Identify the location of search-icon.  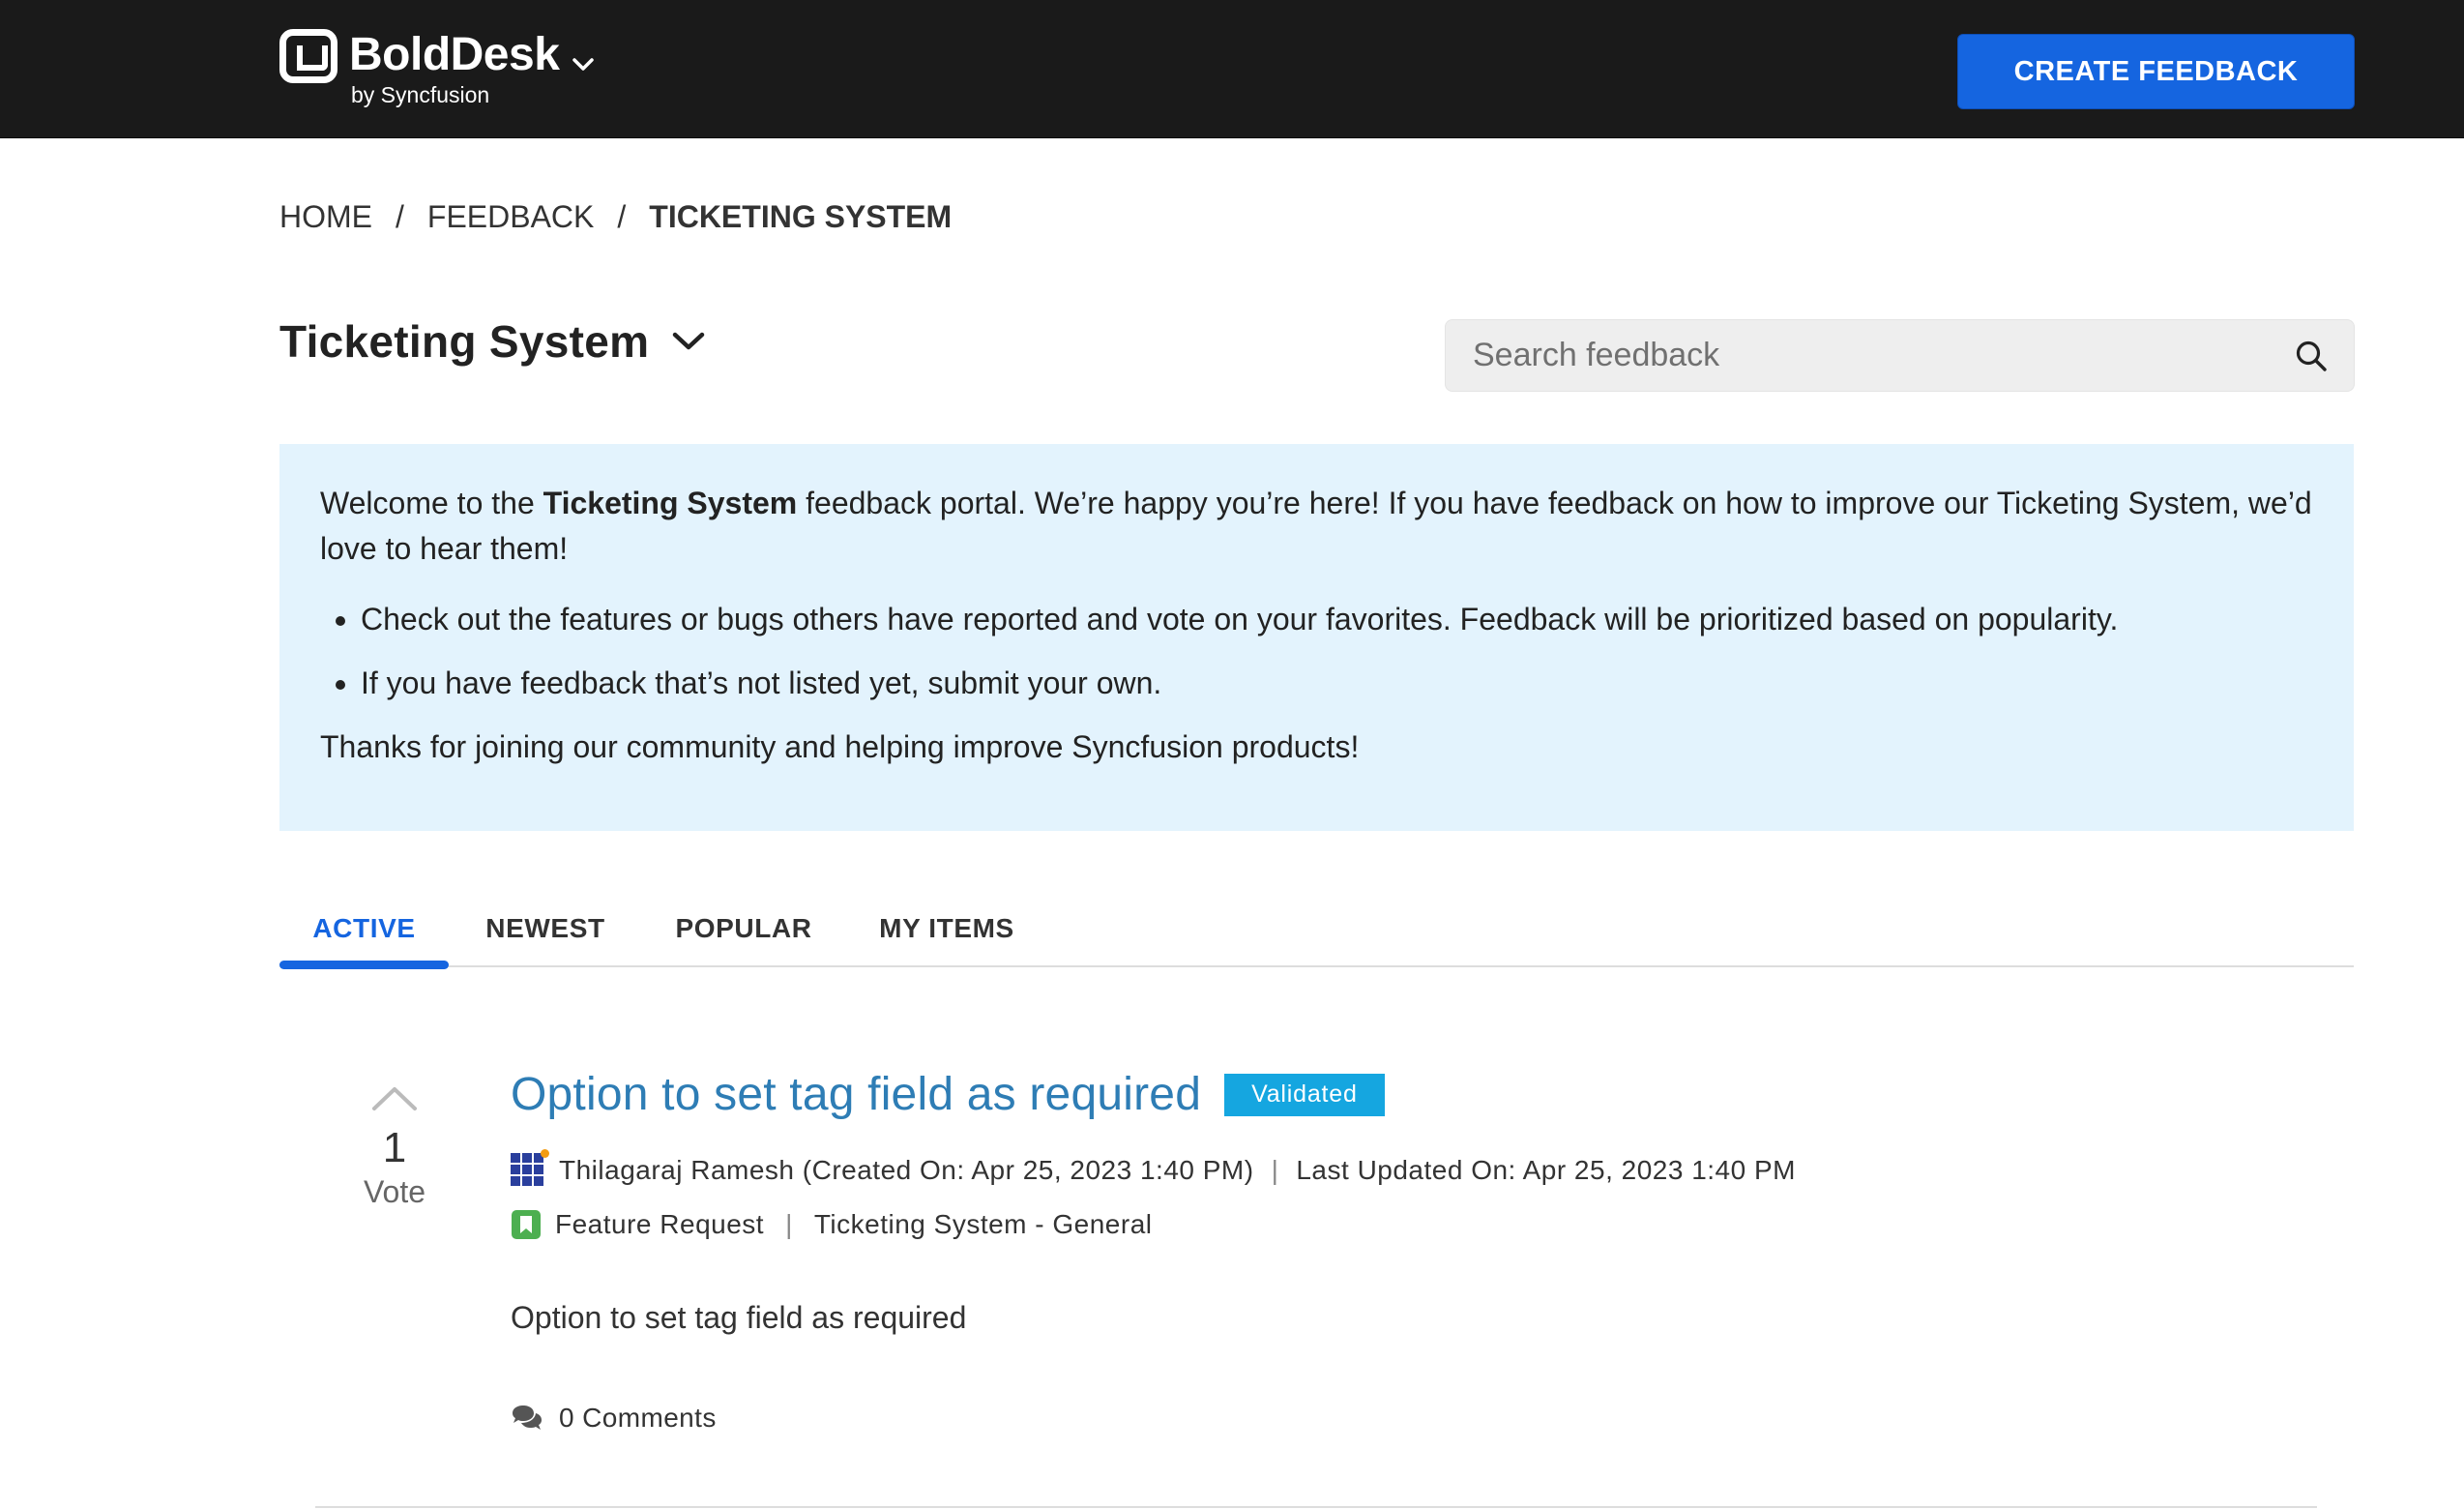
(2311, 356).